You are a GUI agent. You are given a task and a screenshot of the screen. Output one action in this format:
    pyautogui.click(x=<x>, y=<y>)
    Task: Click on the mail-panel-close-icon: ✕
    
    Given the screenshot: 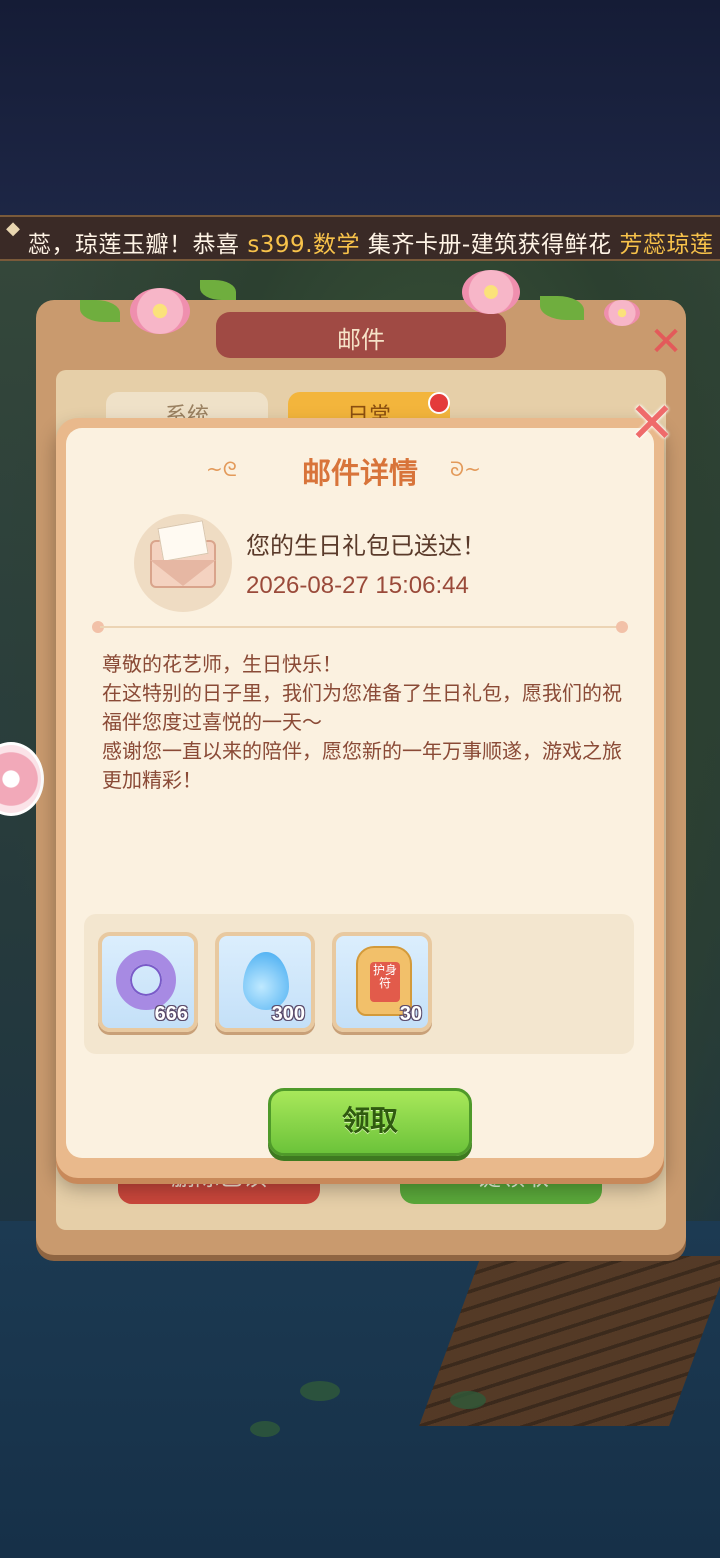 What is the action you would take?
    pyautogui.click(x=666, y=342)
    